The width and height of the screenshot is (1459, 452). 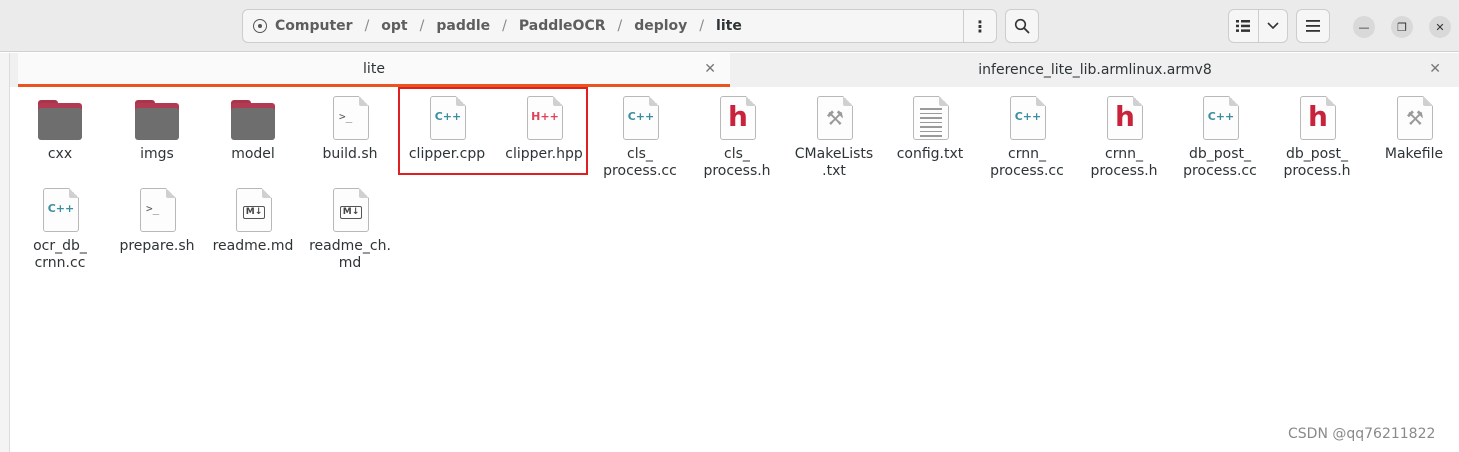 I want to click on crumb-paddleocr: PaddleOCR, so click(x=562, y=26).